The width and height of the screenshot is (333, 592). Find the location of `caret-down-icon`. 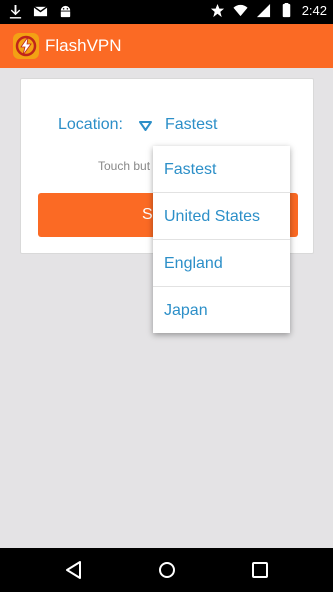

caret-down-icon is located at coordinates (145, 126).